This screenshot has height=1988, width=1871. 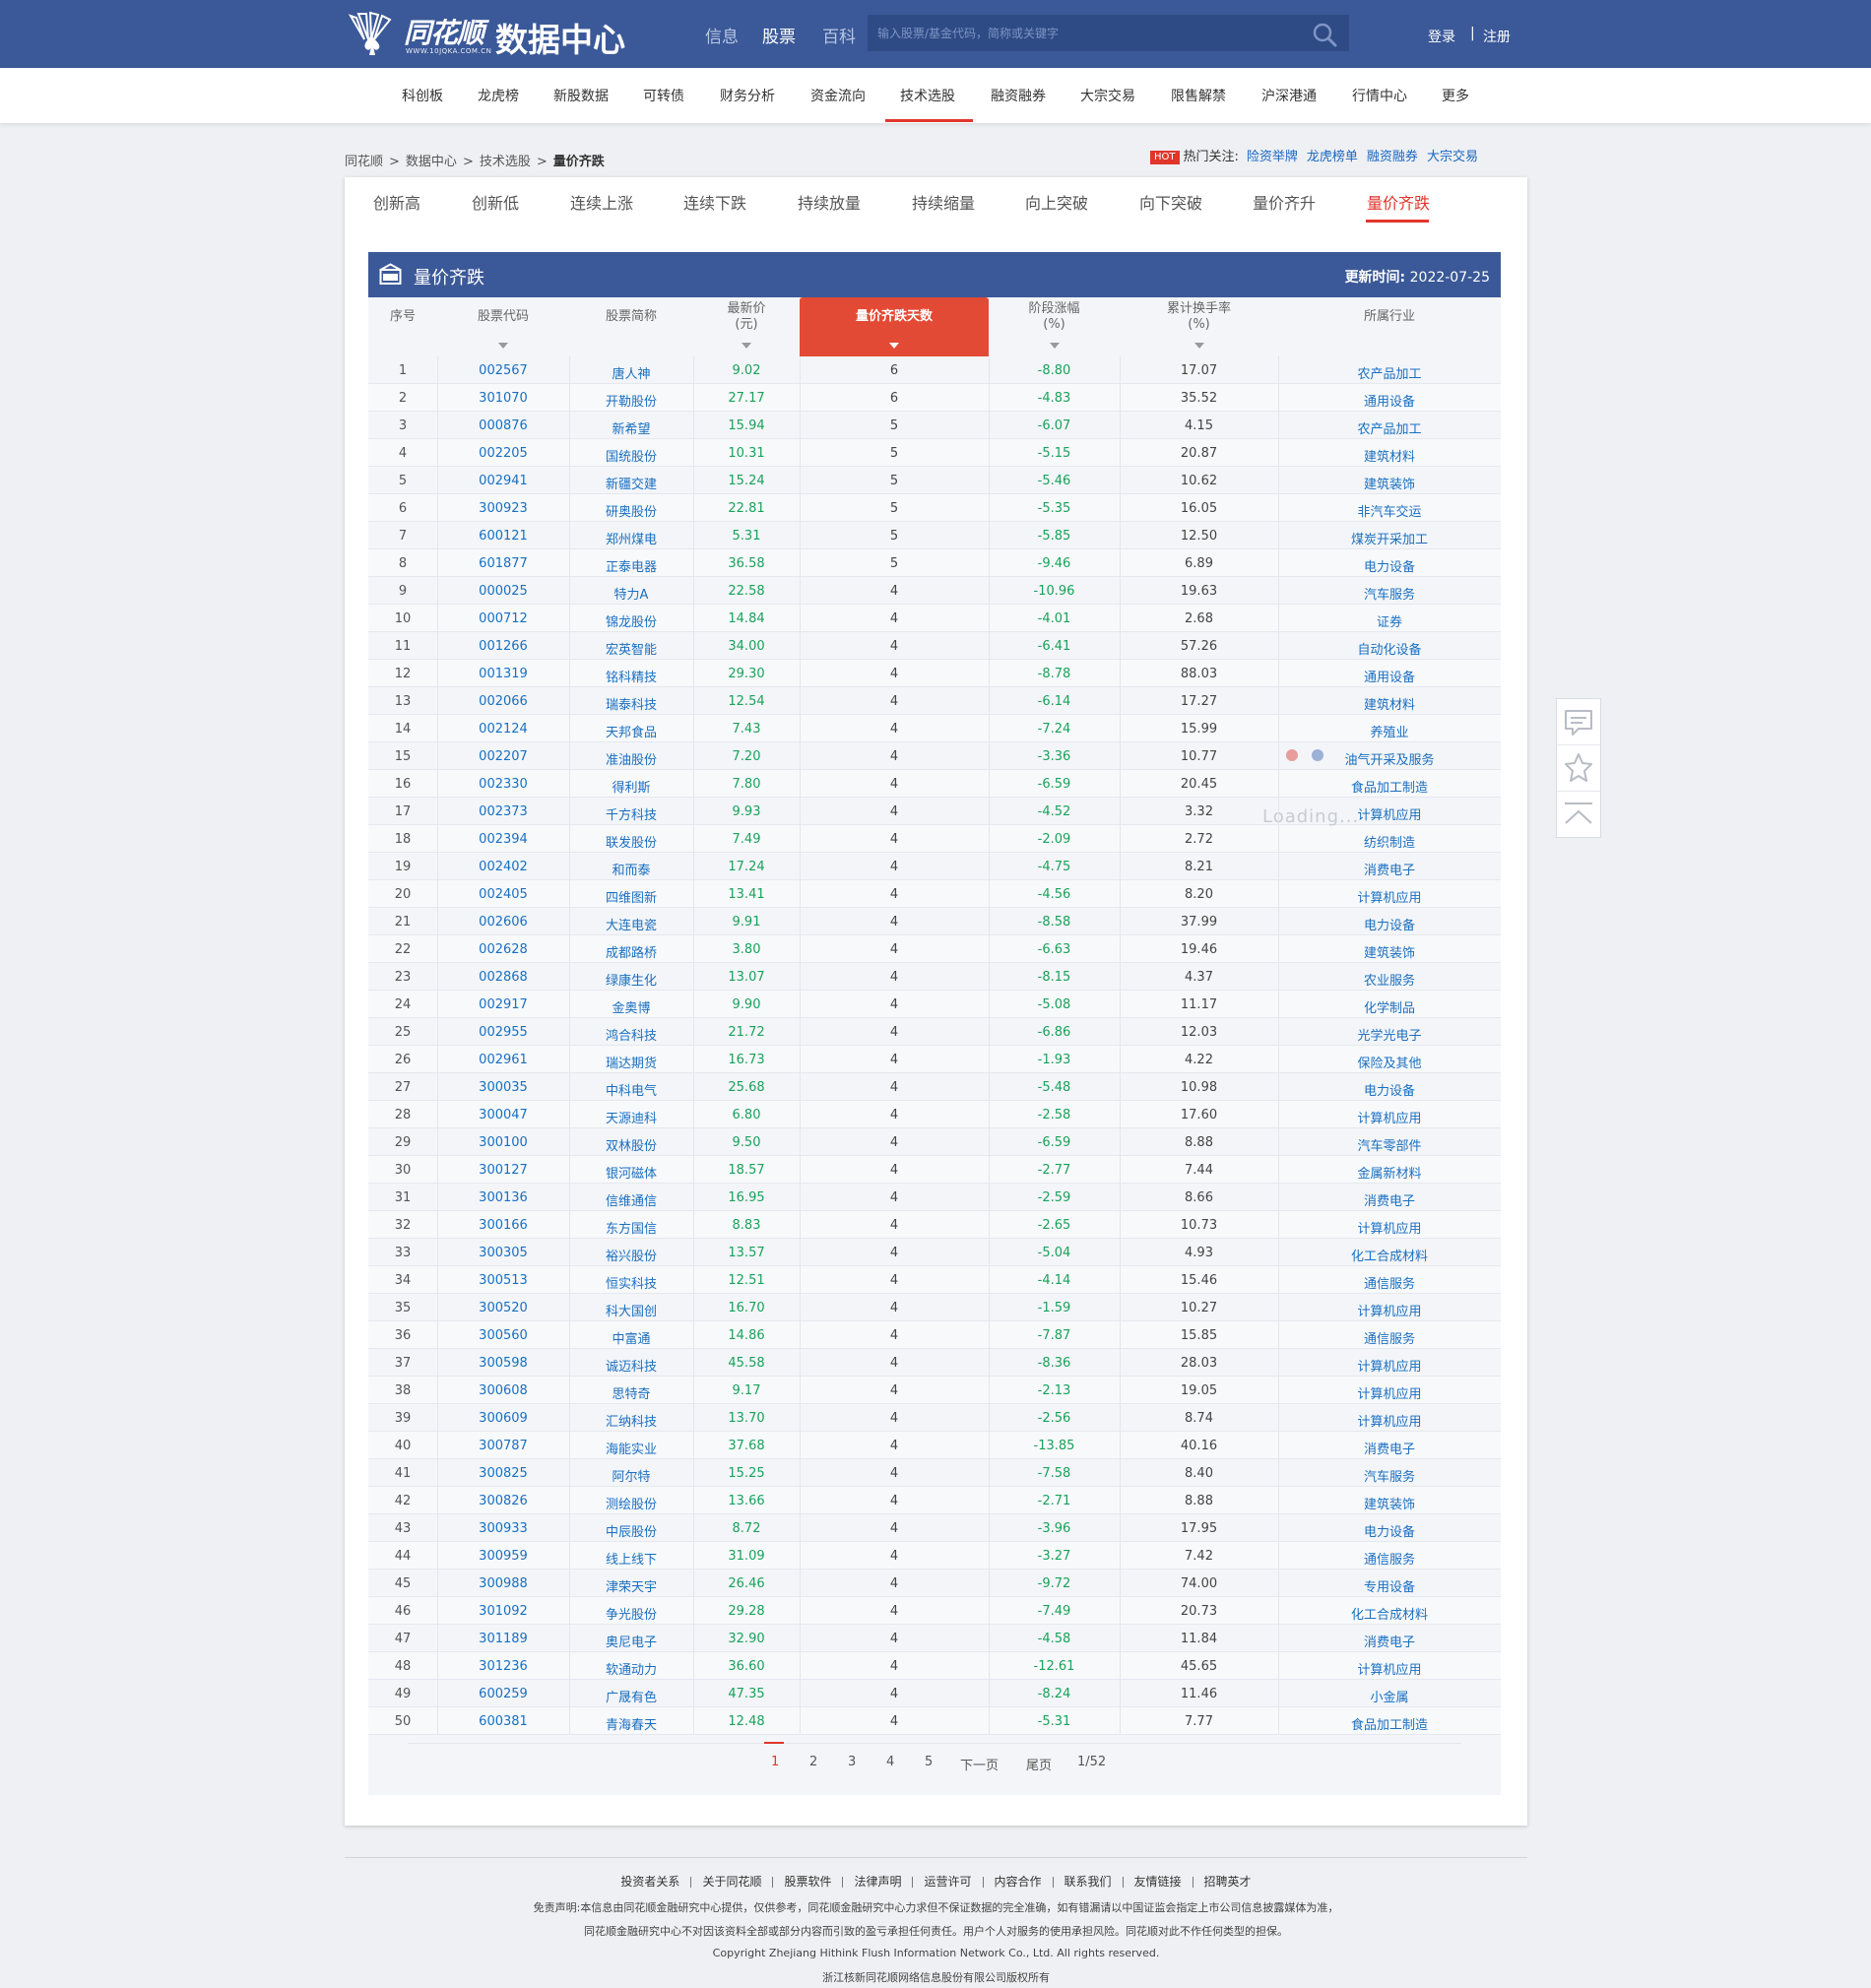 What do you see at coordinates (1389, 427) in the screenshot?
I see `industry-link: 农产品加工` at bounding box center [1389, 427].